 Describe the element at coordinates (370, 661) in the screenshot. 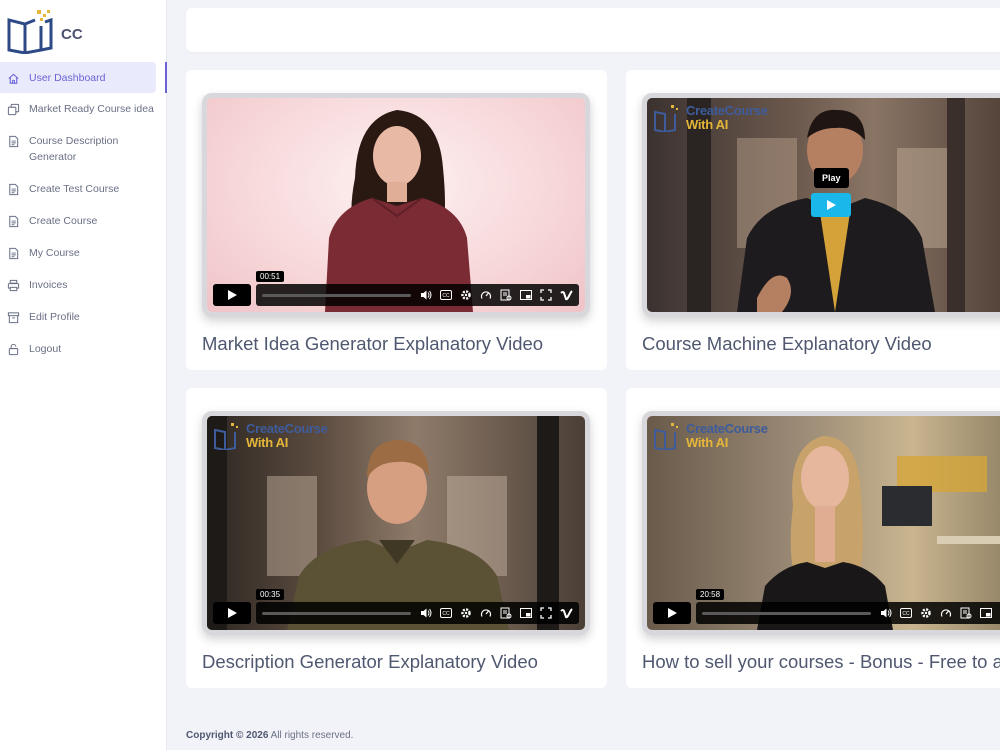

I see `video-title: Description Generator Explanatory Video` at that location.